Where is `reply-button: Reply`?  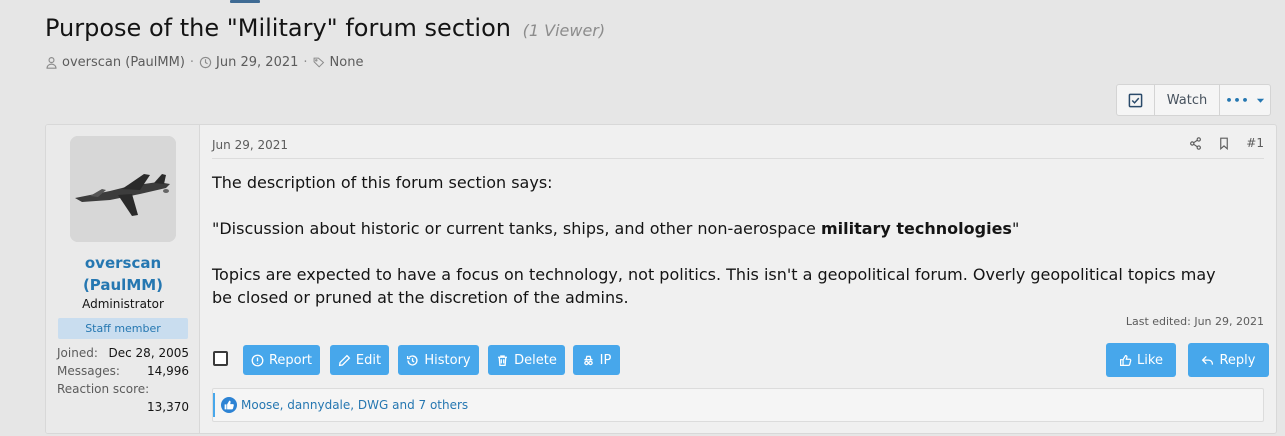 reply-button: Reply is located at coordinates (1228, 360).